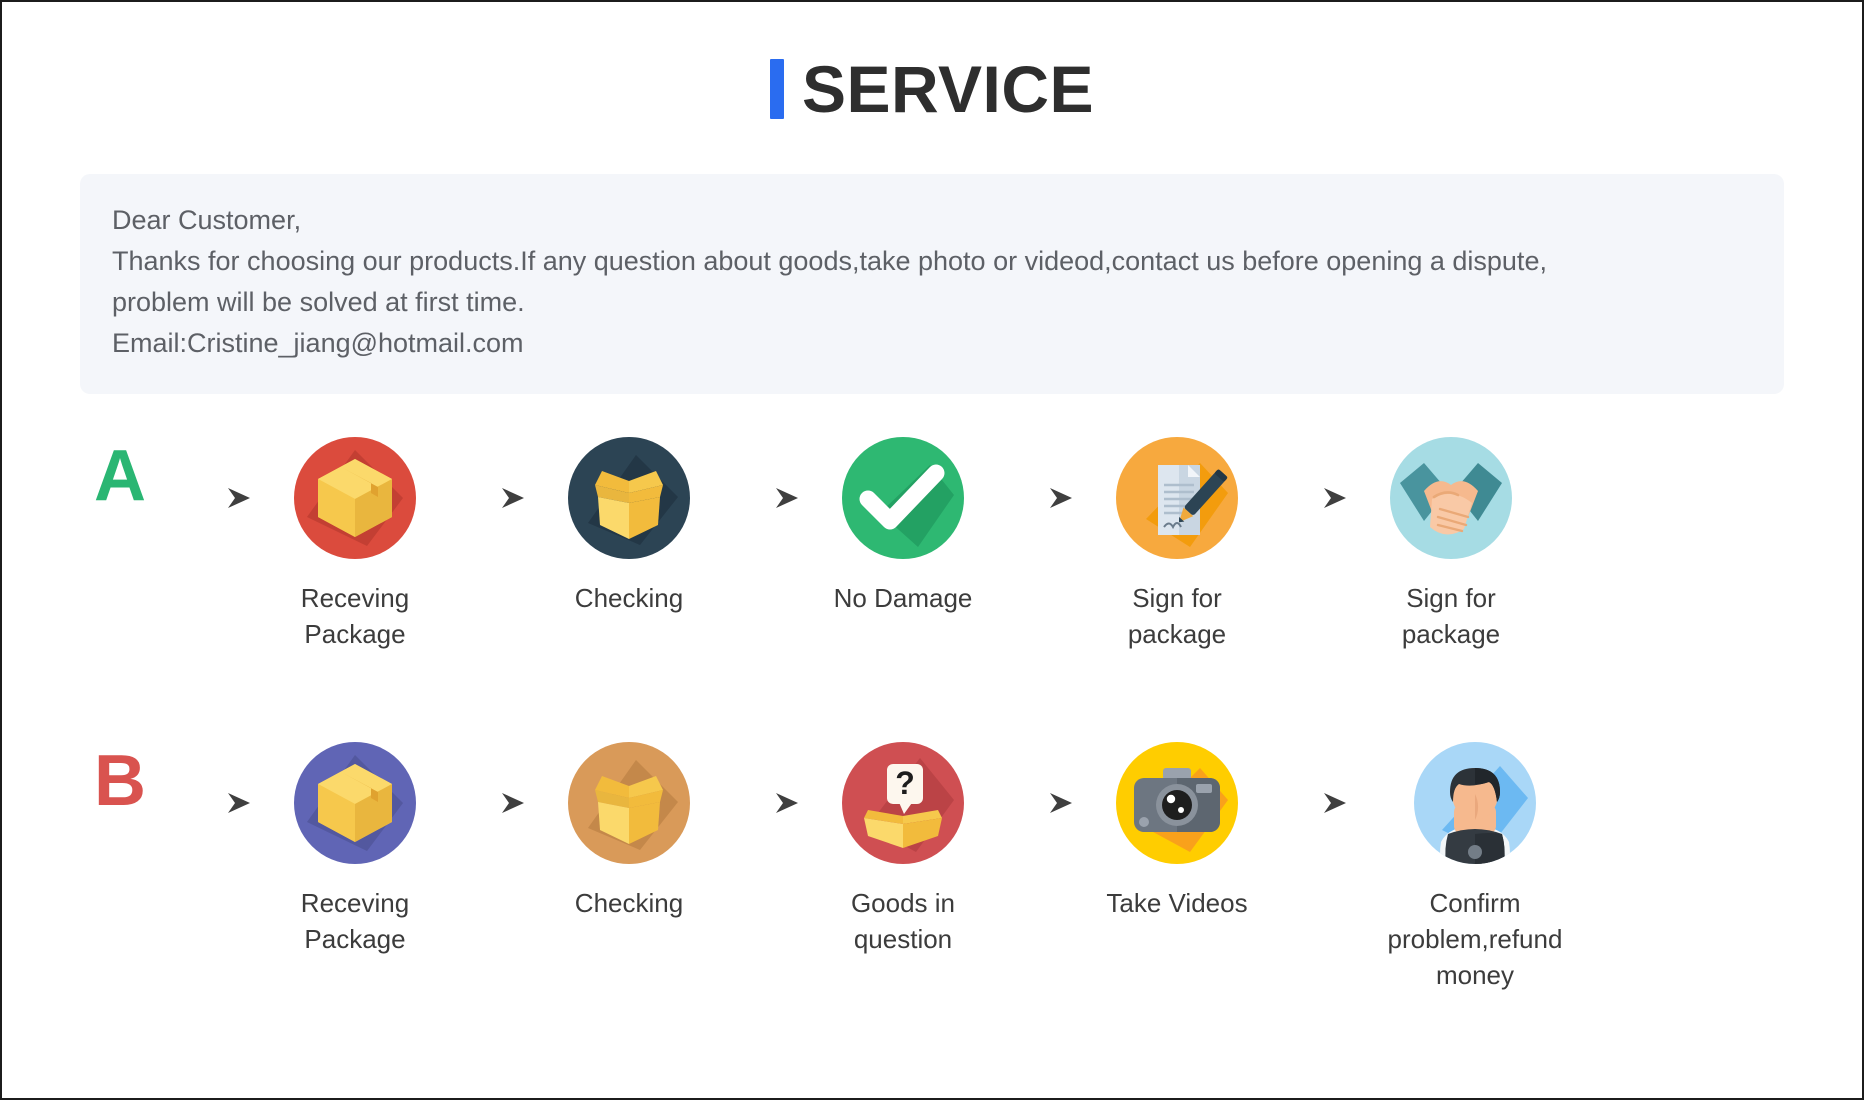 The image size is (1864, 1100). Describe the element at coordinates (1177, 498) in the screenshot. I see `document-pen-icon` at that location.